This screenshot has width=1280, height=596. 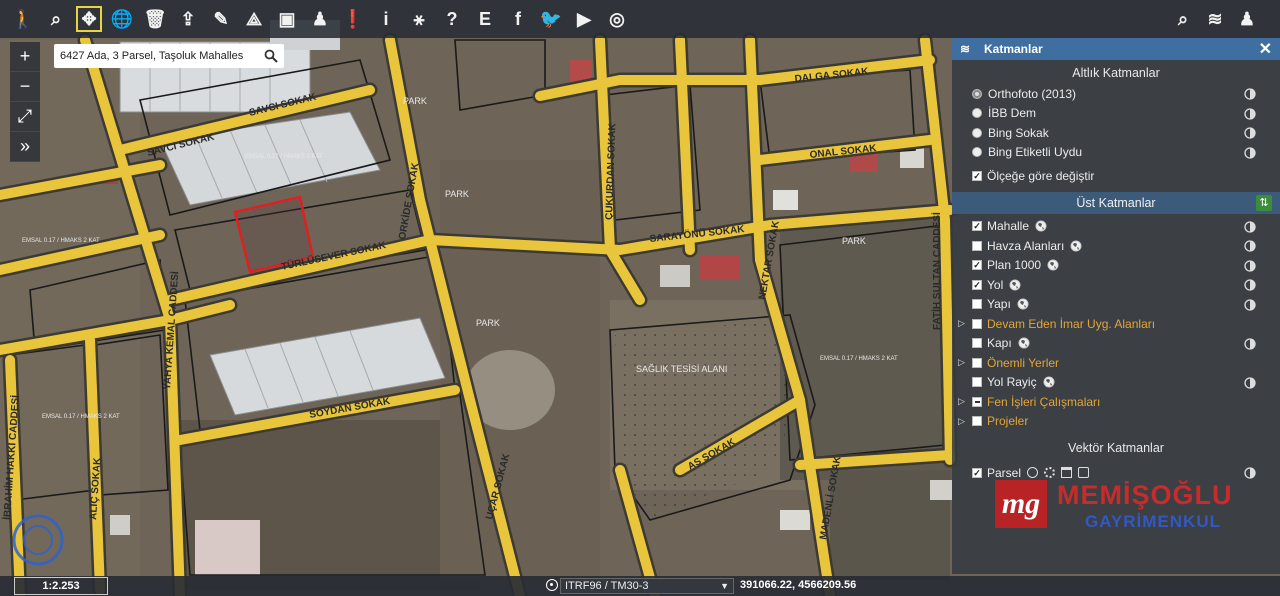 What do you see at coordinates (419, 19) in the screenshot?
I see `network-icon: ⚹` at bounding box center [419, 19].